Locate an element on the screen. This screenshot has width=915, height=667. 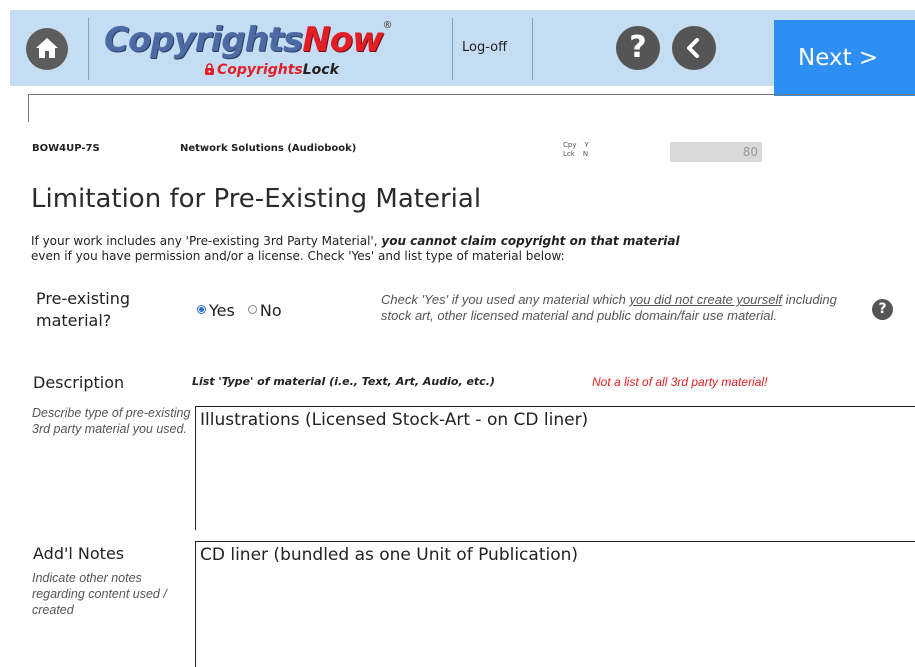
logoff-link: Log-off is located at coordinates (484, 47).